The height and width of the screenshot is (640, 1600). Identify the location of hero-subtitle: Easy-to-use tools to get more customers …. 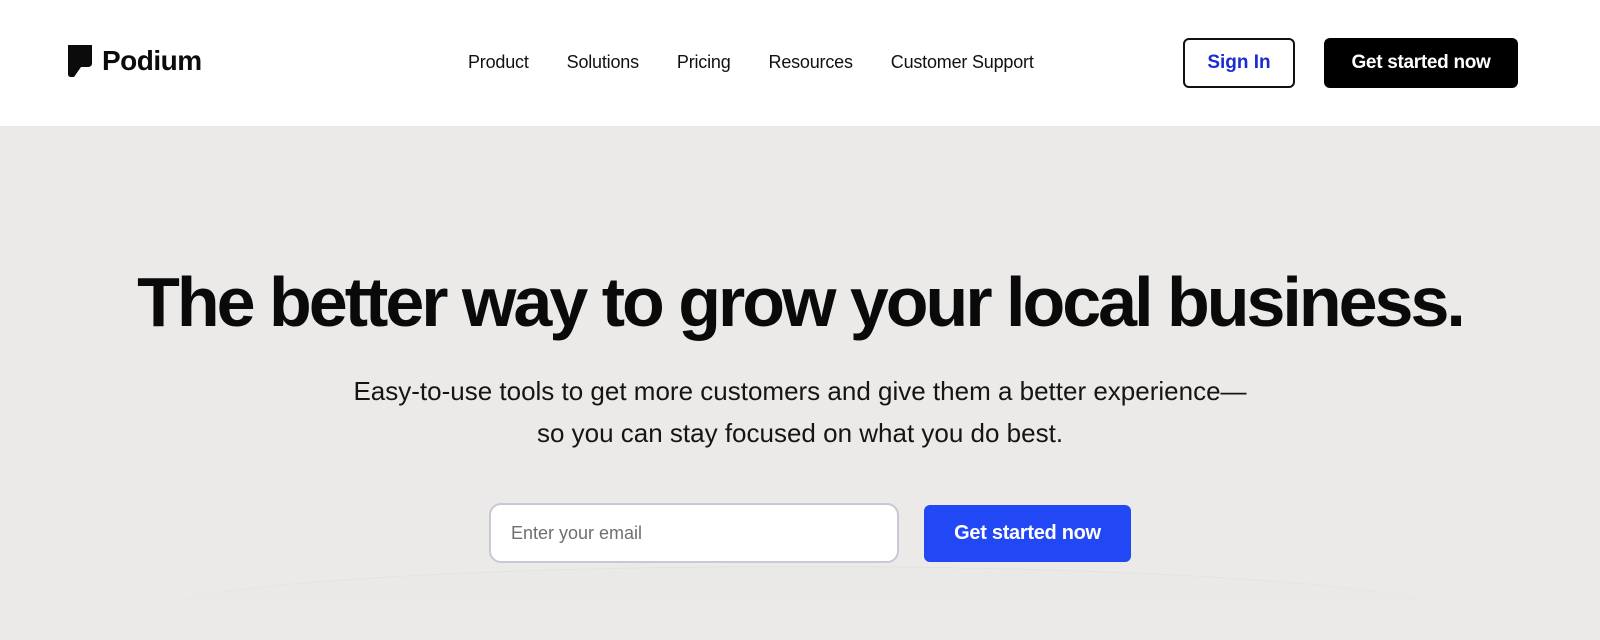
(800, 412).